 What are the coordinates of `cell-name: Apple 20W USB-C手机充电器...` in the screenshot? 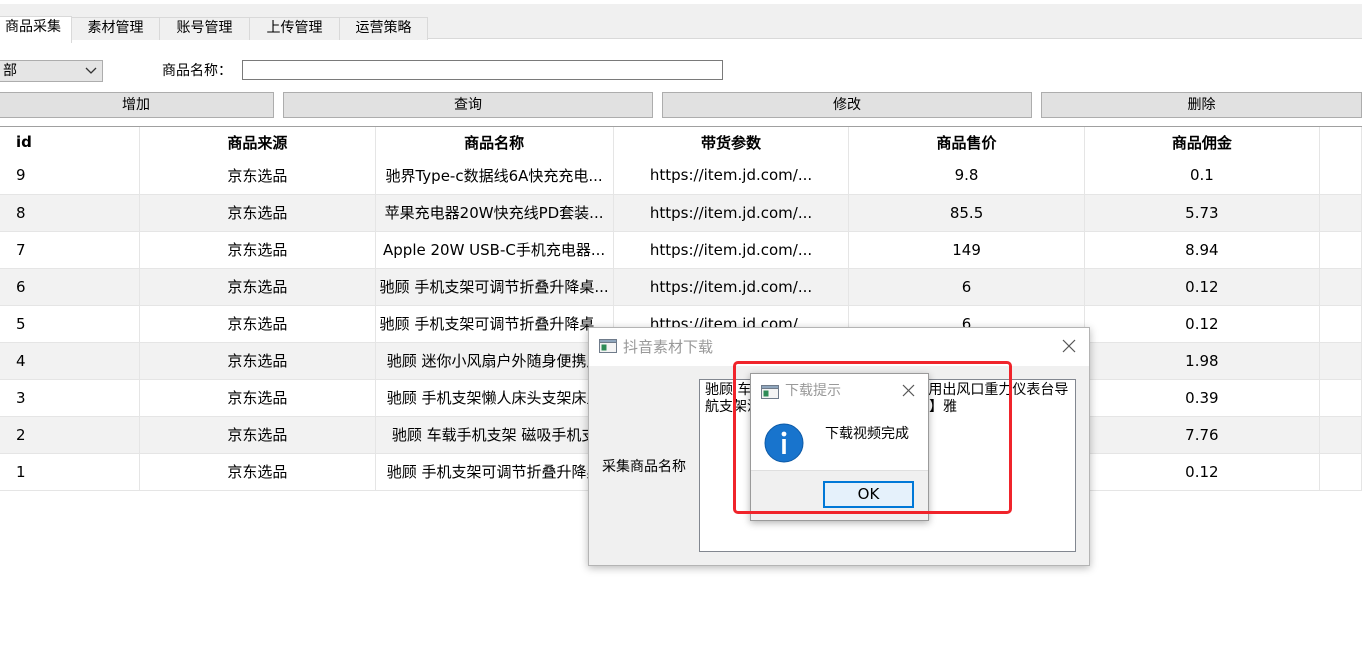 It's located at (494, 250).